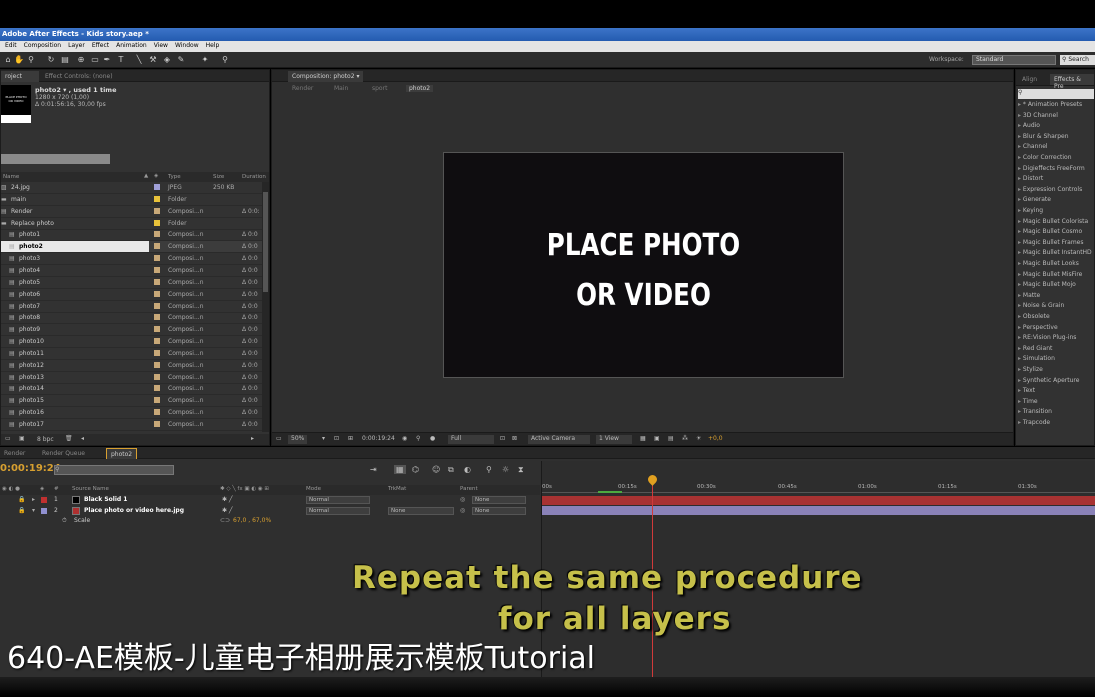 Image resolution: width=1095 pixels, height=697 pixels. Describe the element at coordinates (643, 439) in the screenshot. I see `toggle-pixel-aspect-icon: ▦` at that location.